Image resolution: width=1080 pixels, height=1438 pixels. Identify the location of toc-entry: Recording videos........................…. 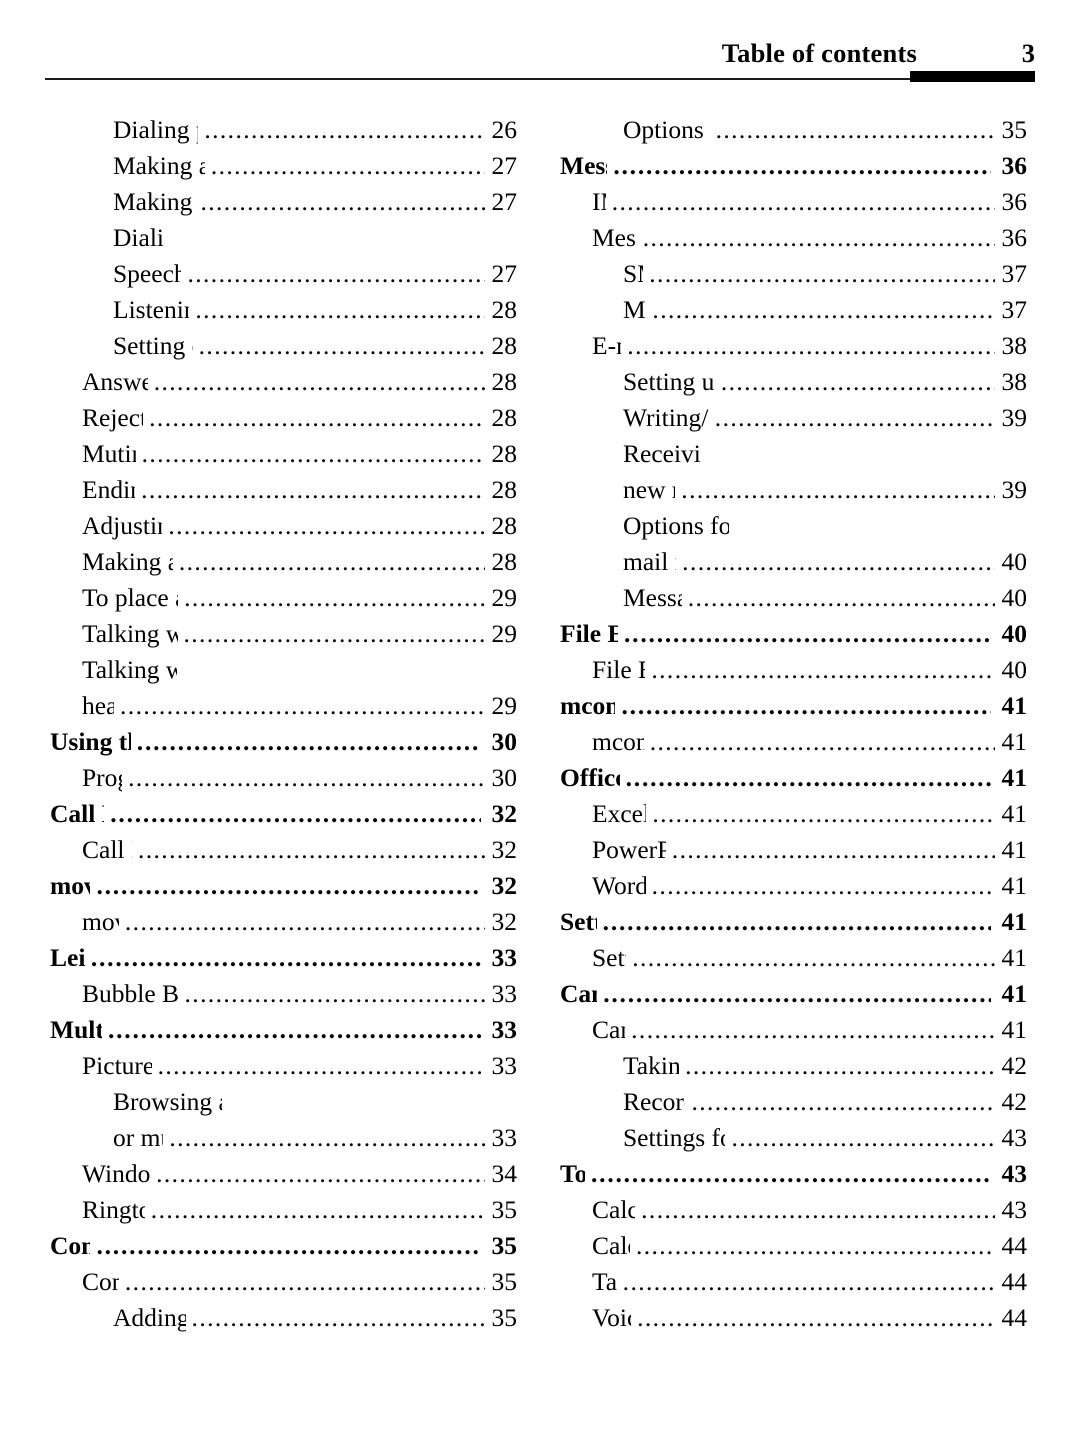
(787, 1102).